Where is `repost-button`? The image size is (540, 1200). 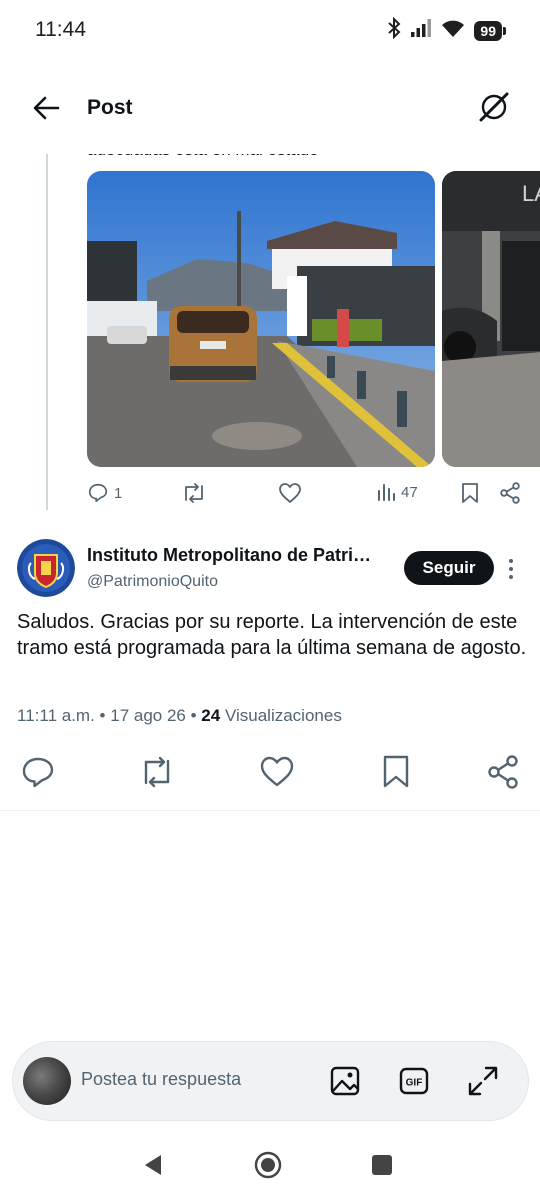 repost-button is located at coordinates (157, 772).